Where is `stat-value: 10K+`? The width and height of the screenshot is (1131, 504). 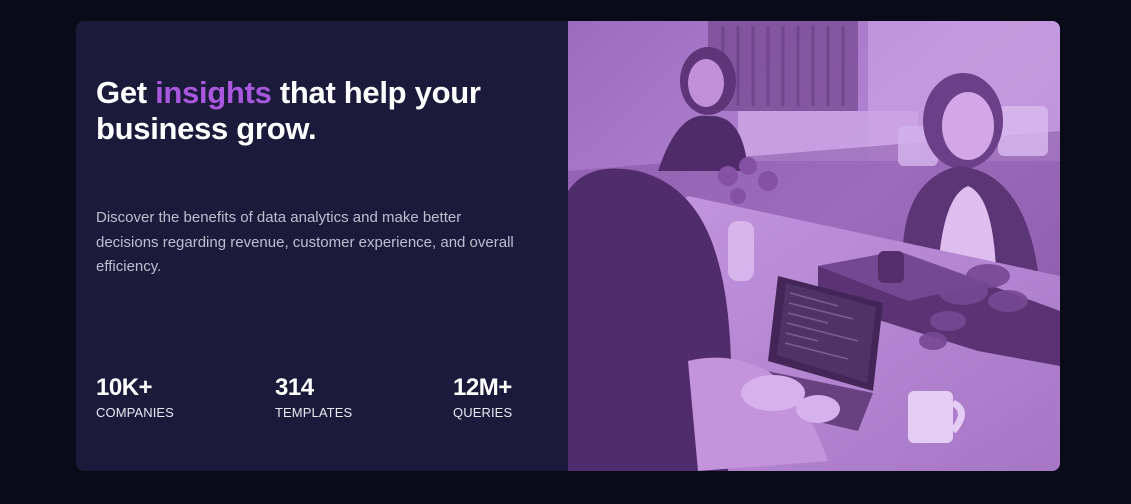
stat-value: 10K+ is located at coordinates (124, 387).